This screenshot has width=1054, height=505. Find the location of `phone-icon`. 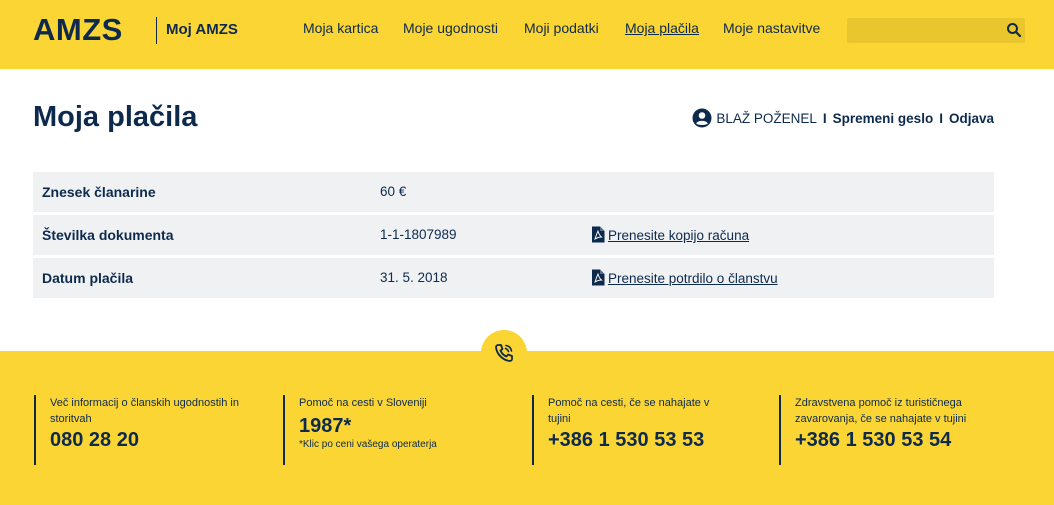

phone-icon is located at coordinates (504, 353).